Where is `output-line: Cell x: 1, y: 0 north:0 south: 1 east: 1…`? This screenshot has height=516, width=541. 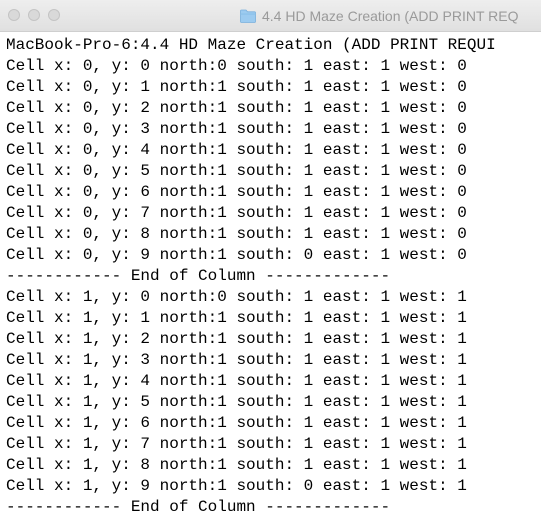 output-line: Cell x: 1, y: 0 north:0 south: 1 east: 1… is located at coordinates (236, 297).